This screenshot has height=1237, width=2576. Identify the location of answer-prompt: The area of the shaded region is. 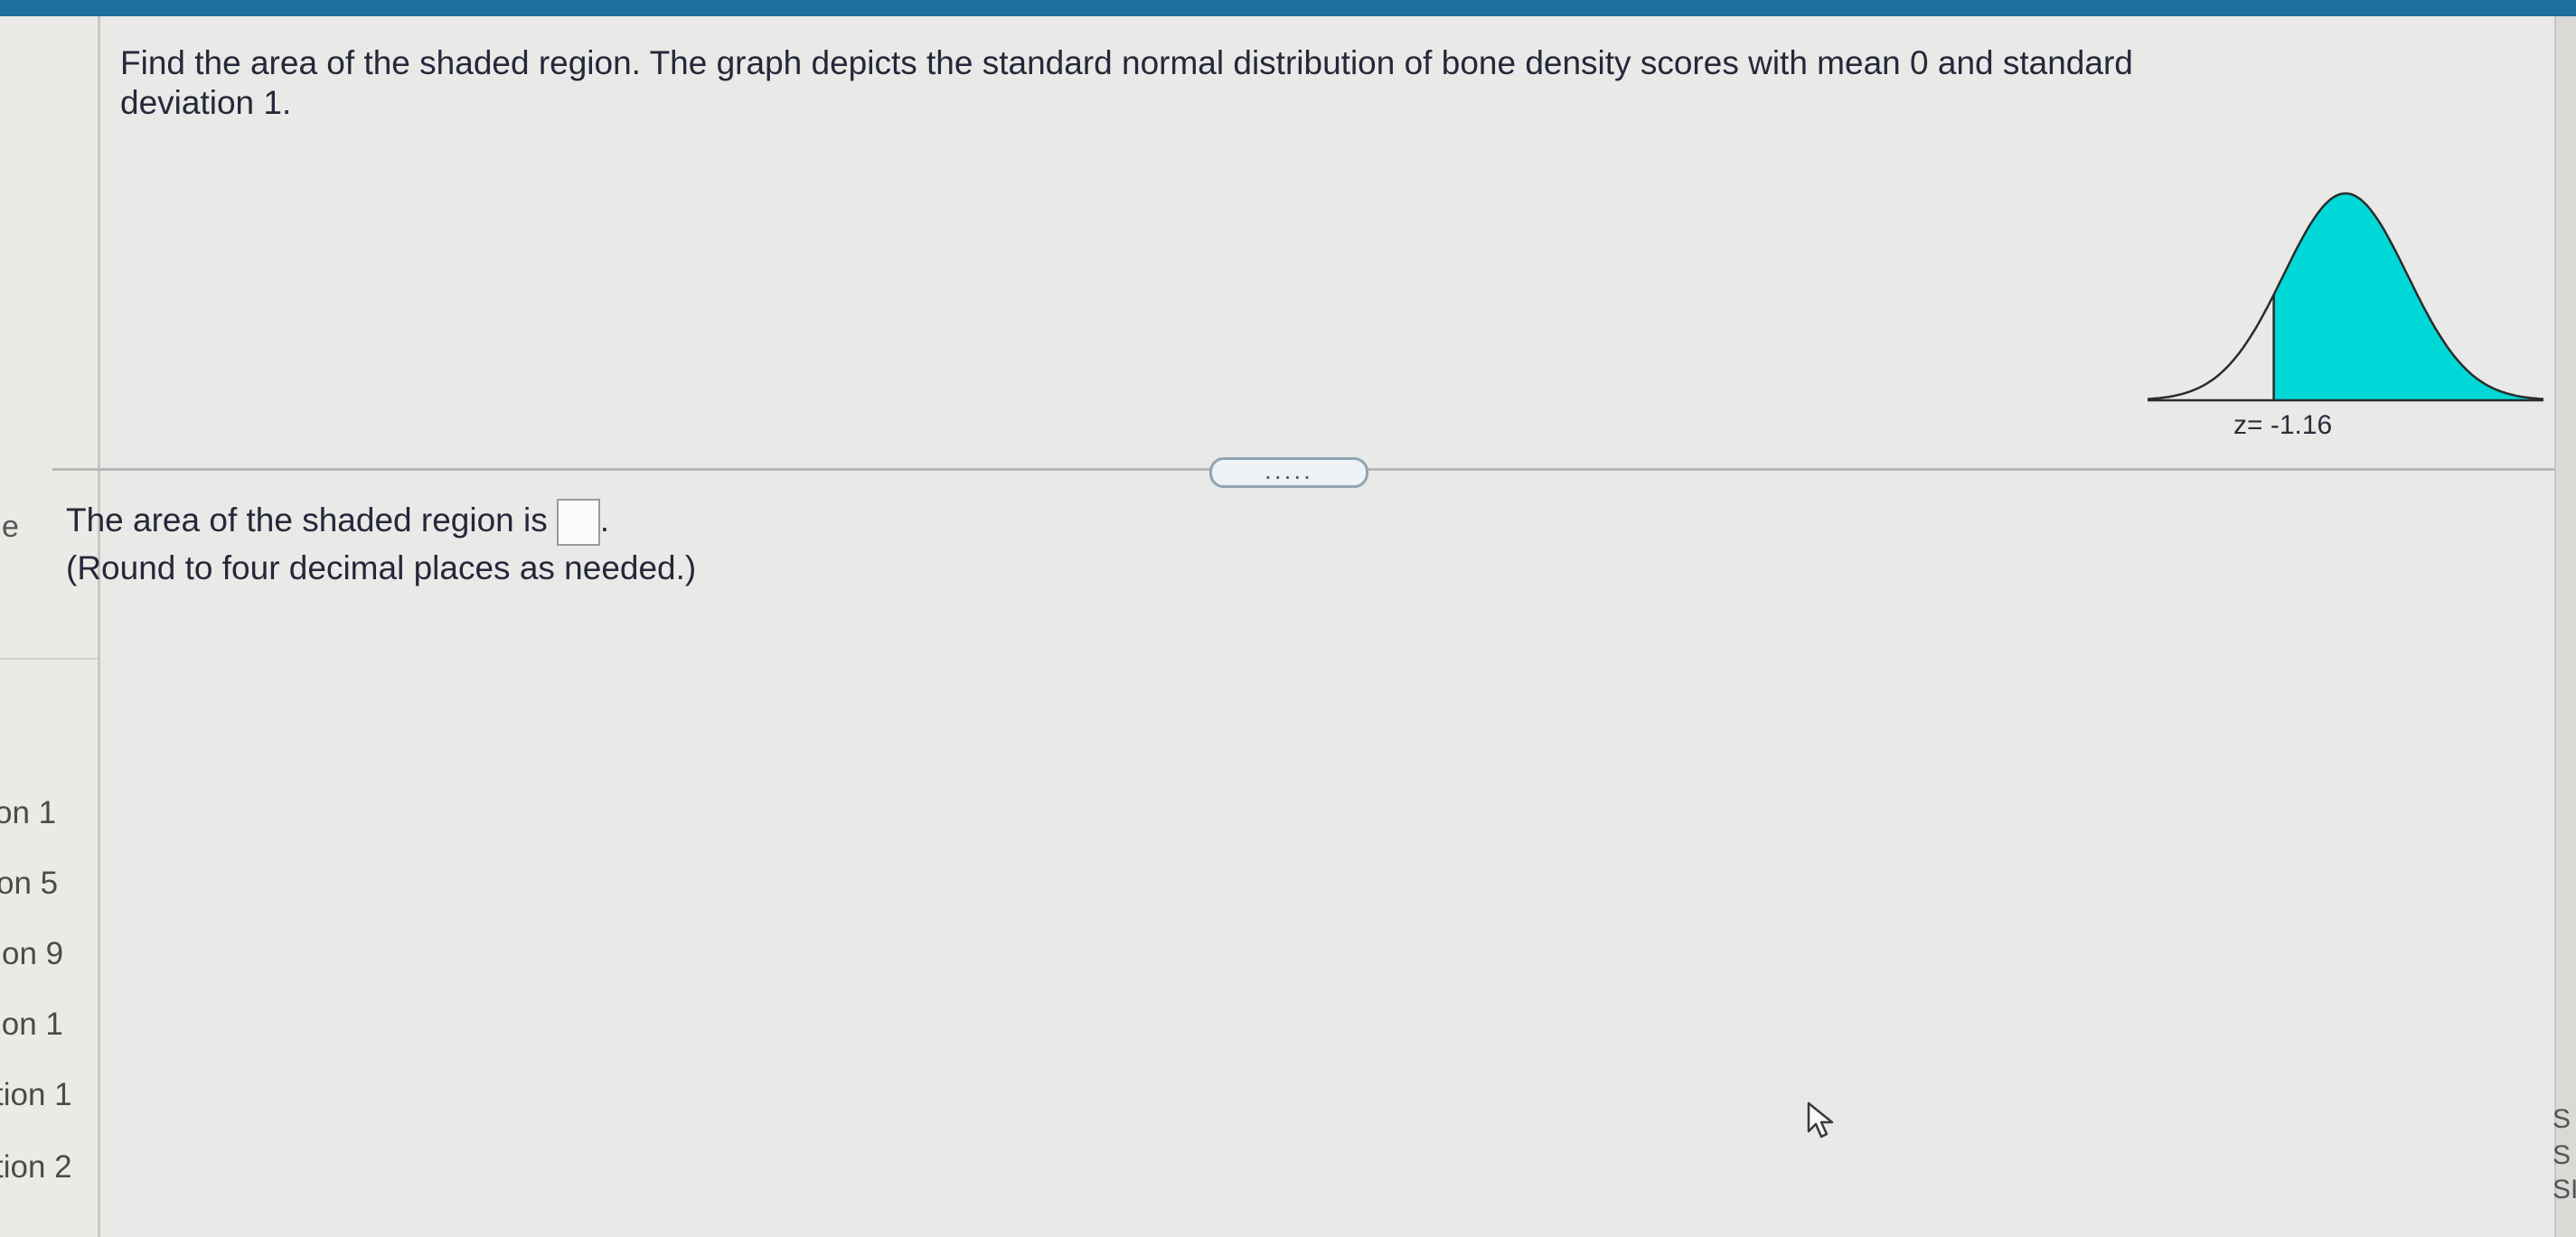
(307, 520).